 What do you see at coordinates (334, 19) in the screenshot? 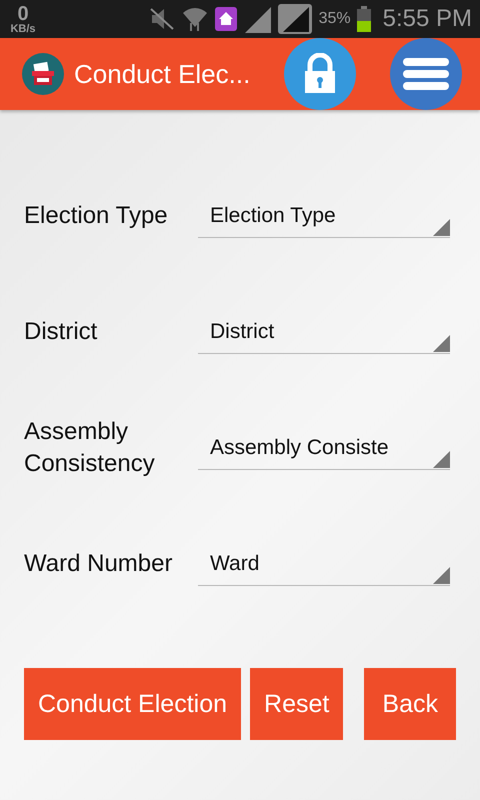
I see `battery-level: 35%` at bounding box center [334, 19].